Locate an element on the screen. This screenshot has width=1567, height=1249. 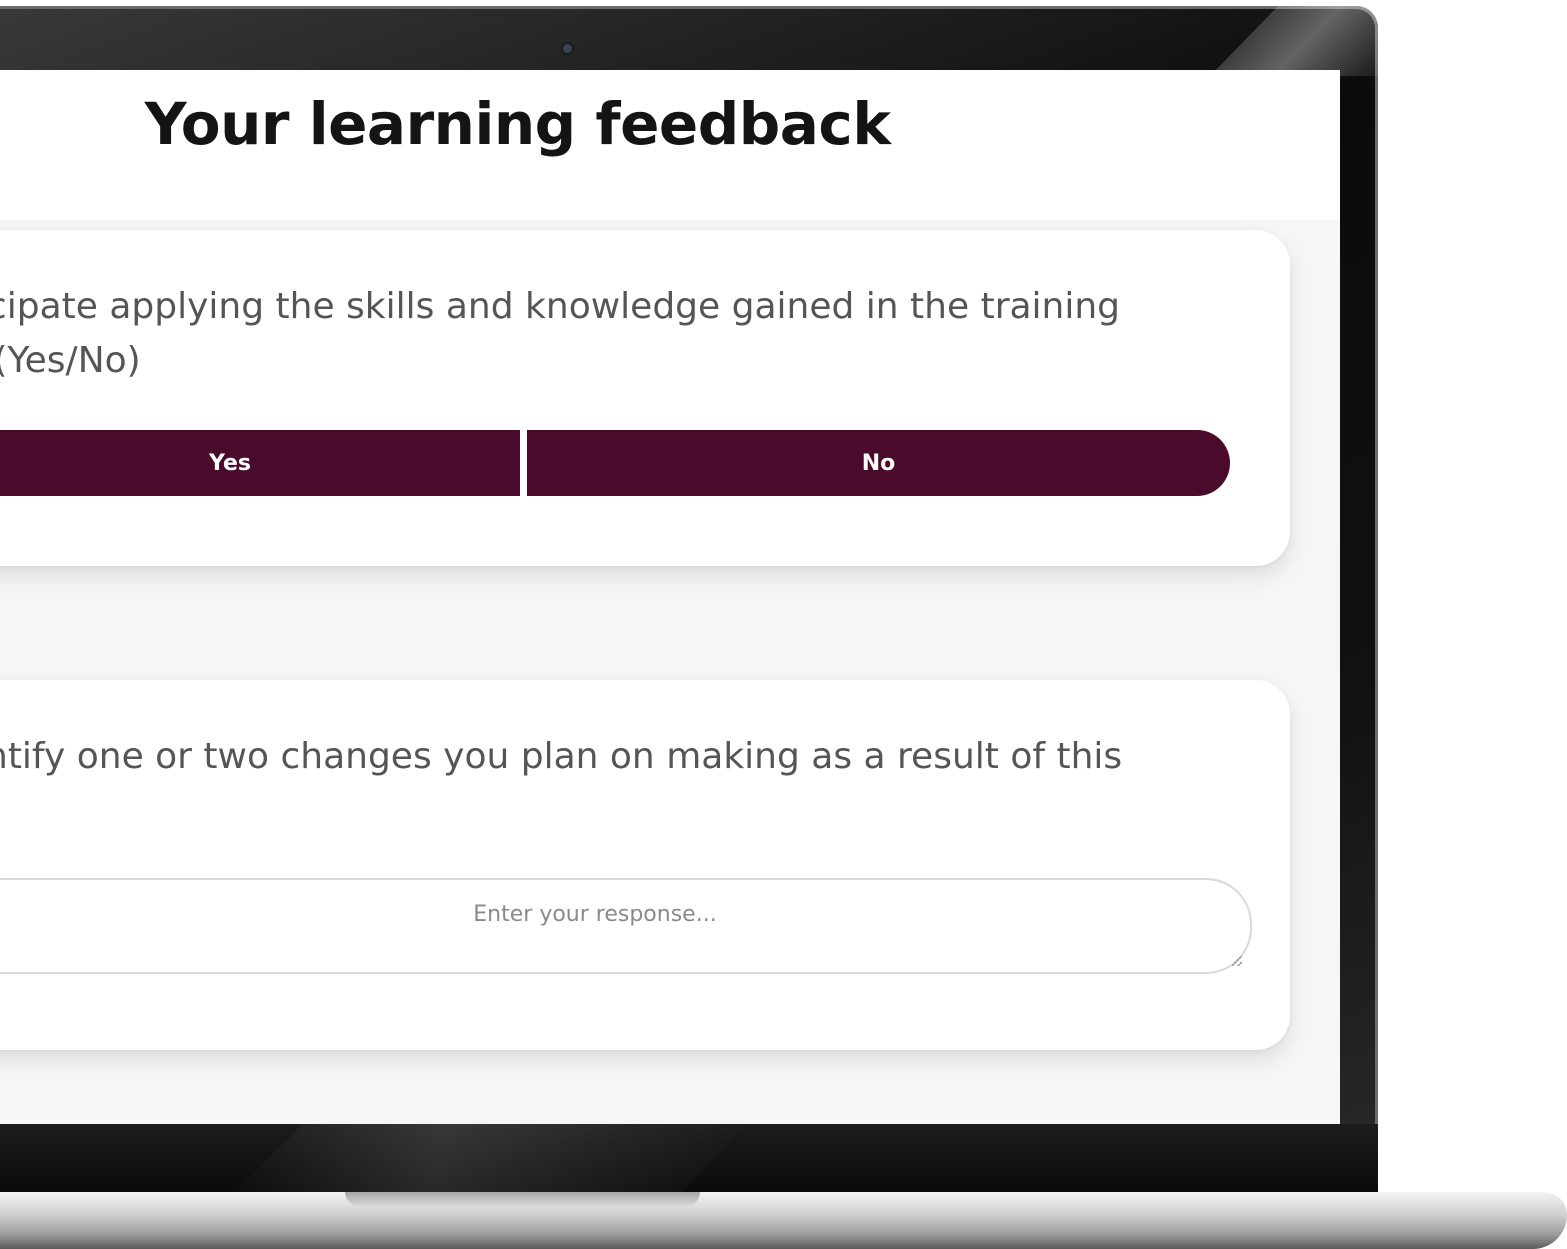
resize-grip-icon is located at coordinates (1237, 961).